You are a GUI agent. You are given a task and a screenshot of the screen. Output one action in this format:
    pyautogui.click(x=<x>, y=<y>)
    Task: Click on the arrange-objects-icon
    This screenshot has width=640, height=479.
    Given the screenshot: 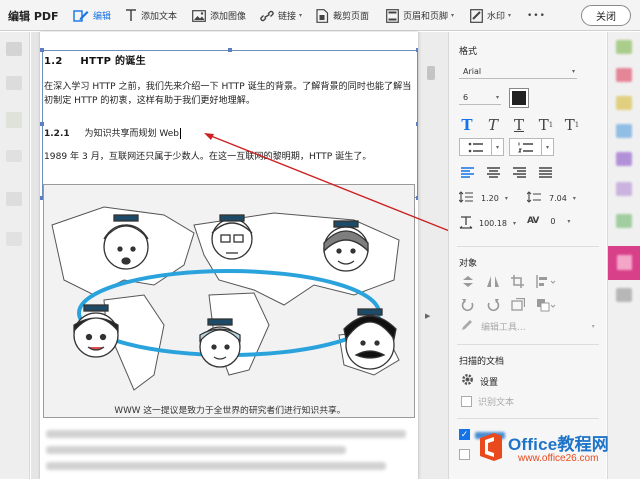 What is the action you would take?
    pyautogui.click(x=546, y=306)
    